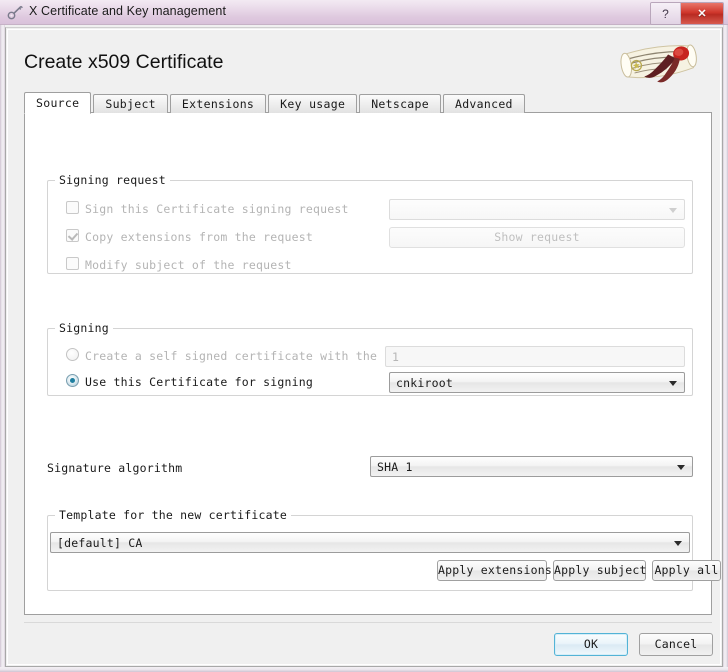 Image resolution: width=728 pixels, height=672 pixels. I want to click on help-button: ?, so click(666, 13).